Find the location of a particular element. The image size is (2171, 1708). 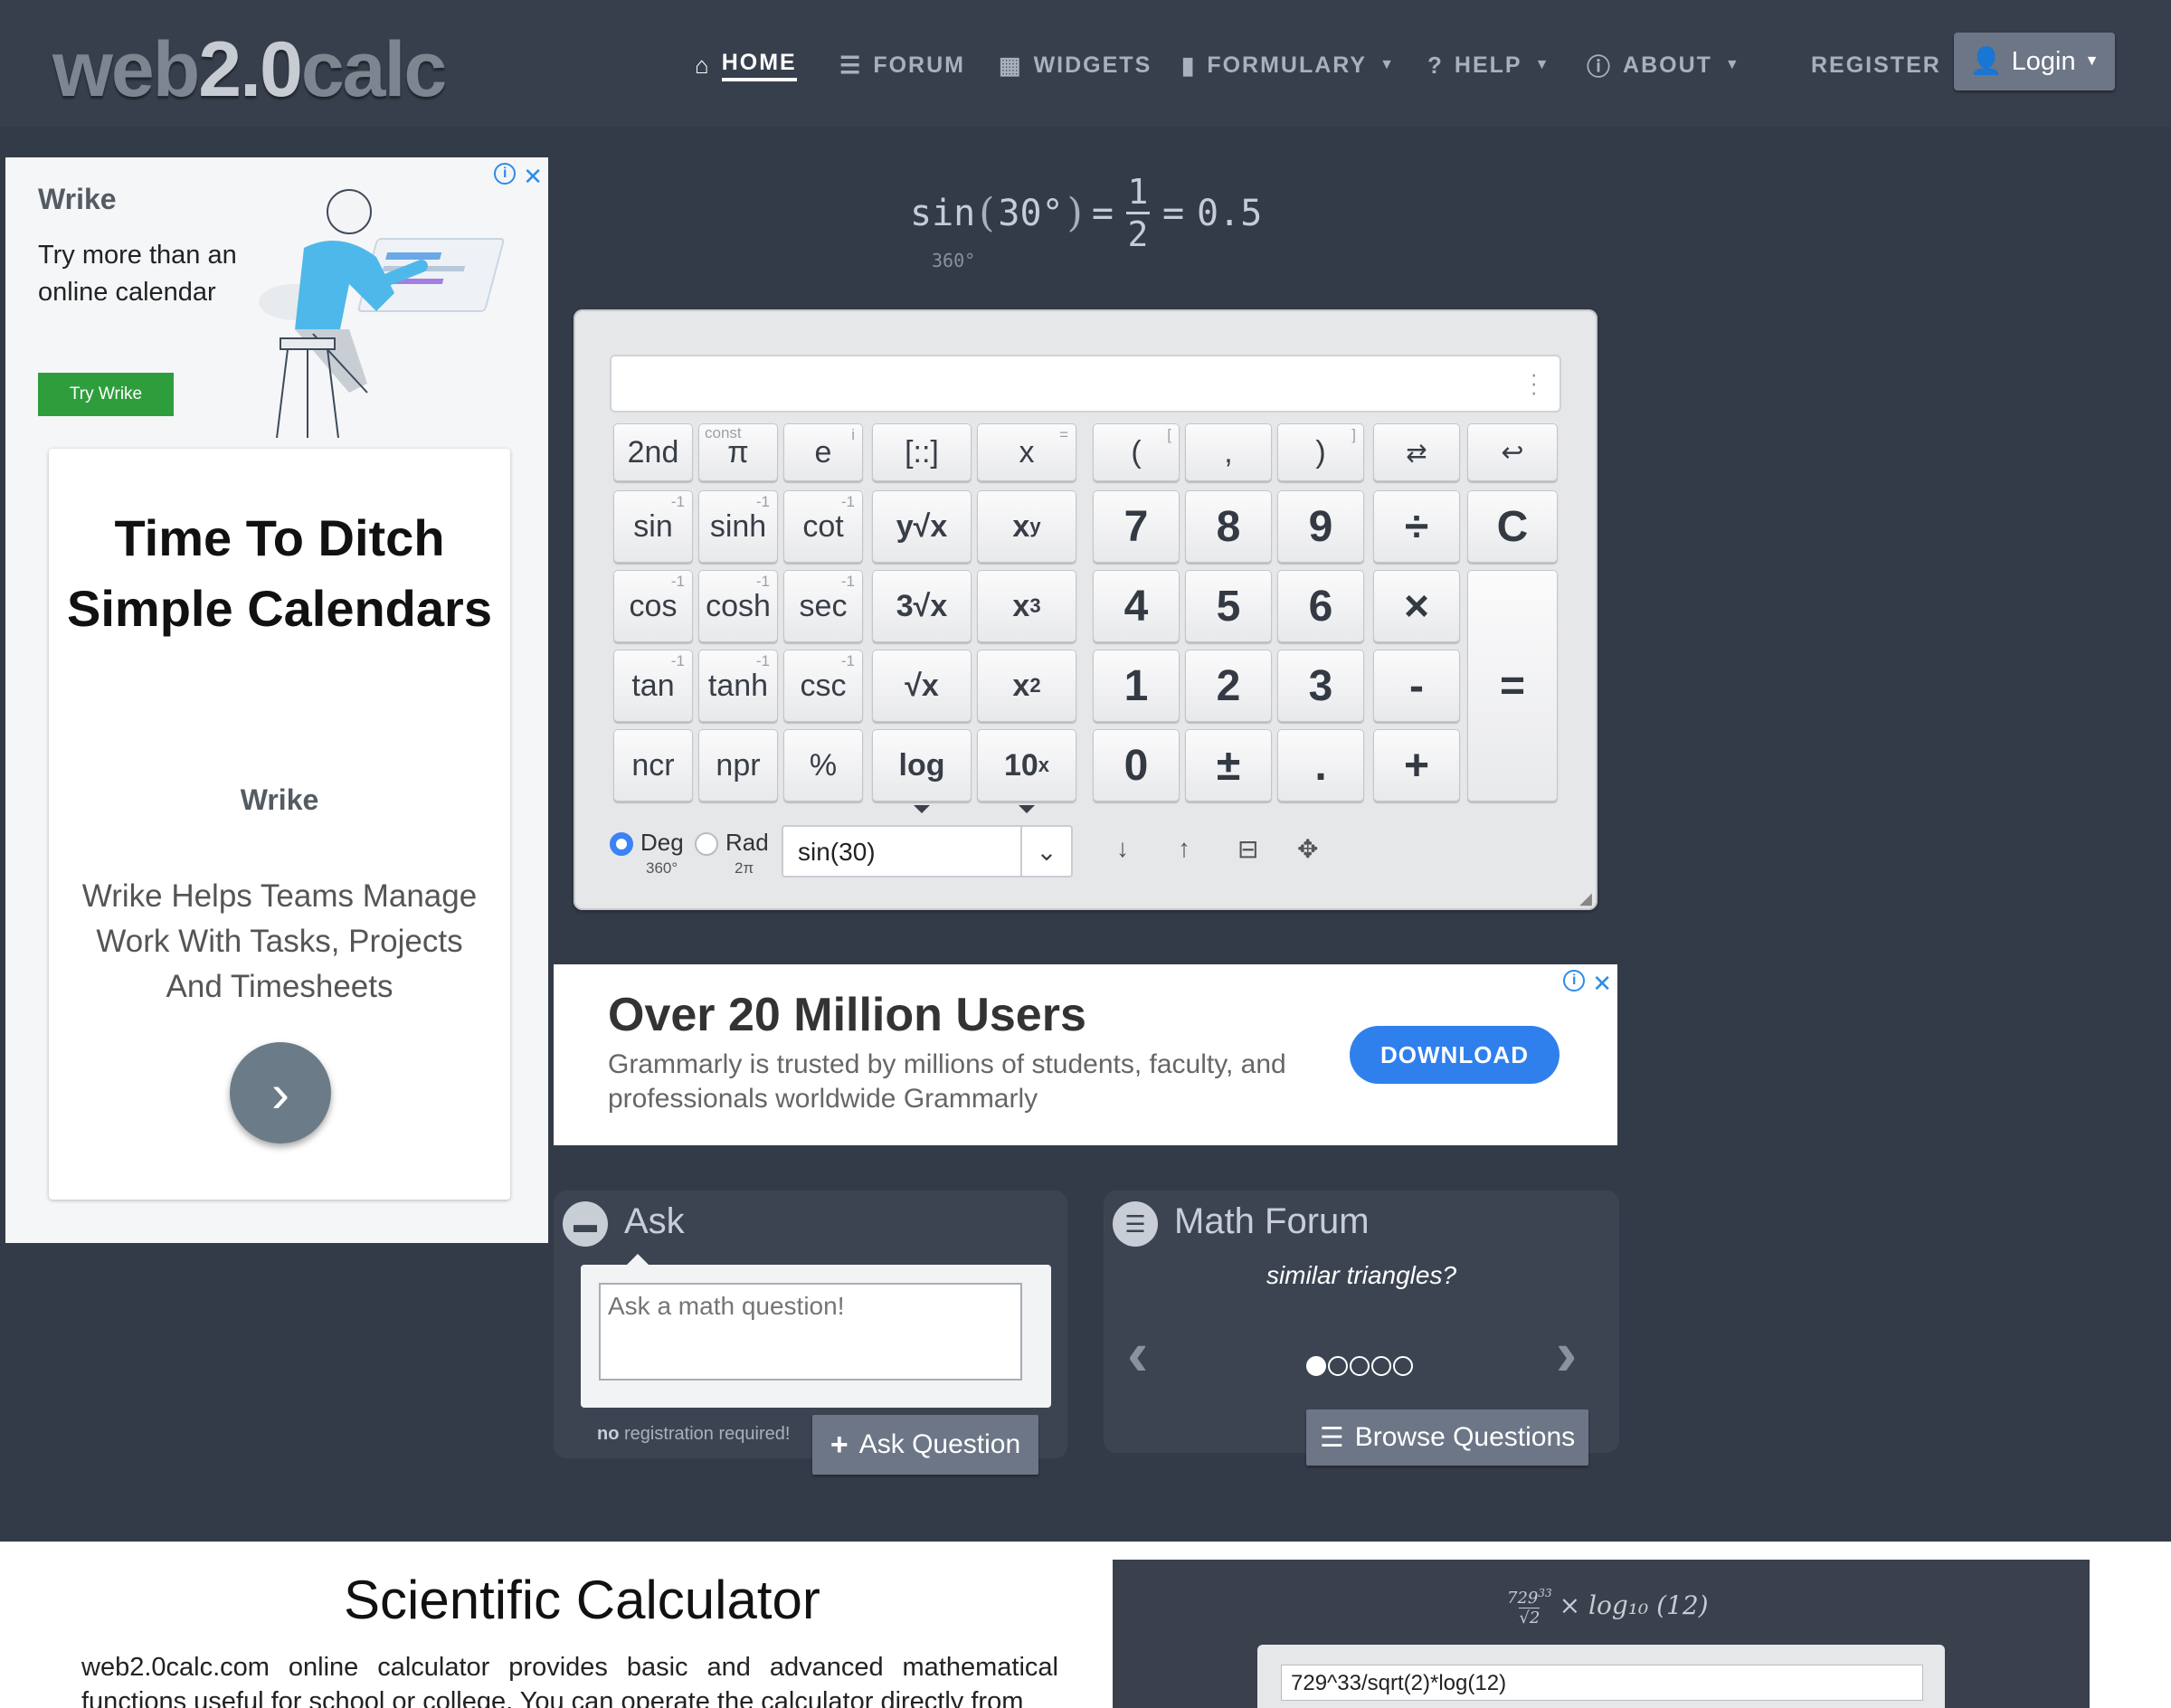

equals-key: = is located at coordinates (1512, 686).